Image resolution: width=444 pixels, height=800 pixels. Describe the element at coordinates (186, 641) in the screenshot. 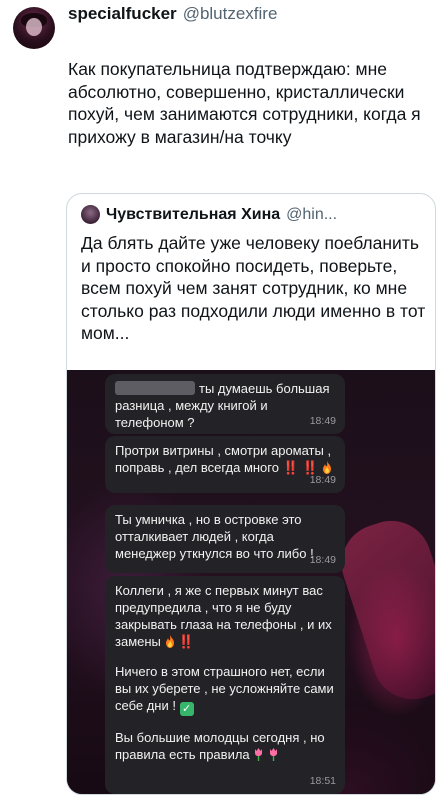

I see `double-exclamation-icon: ‼️` at that location.